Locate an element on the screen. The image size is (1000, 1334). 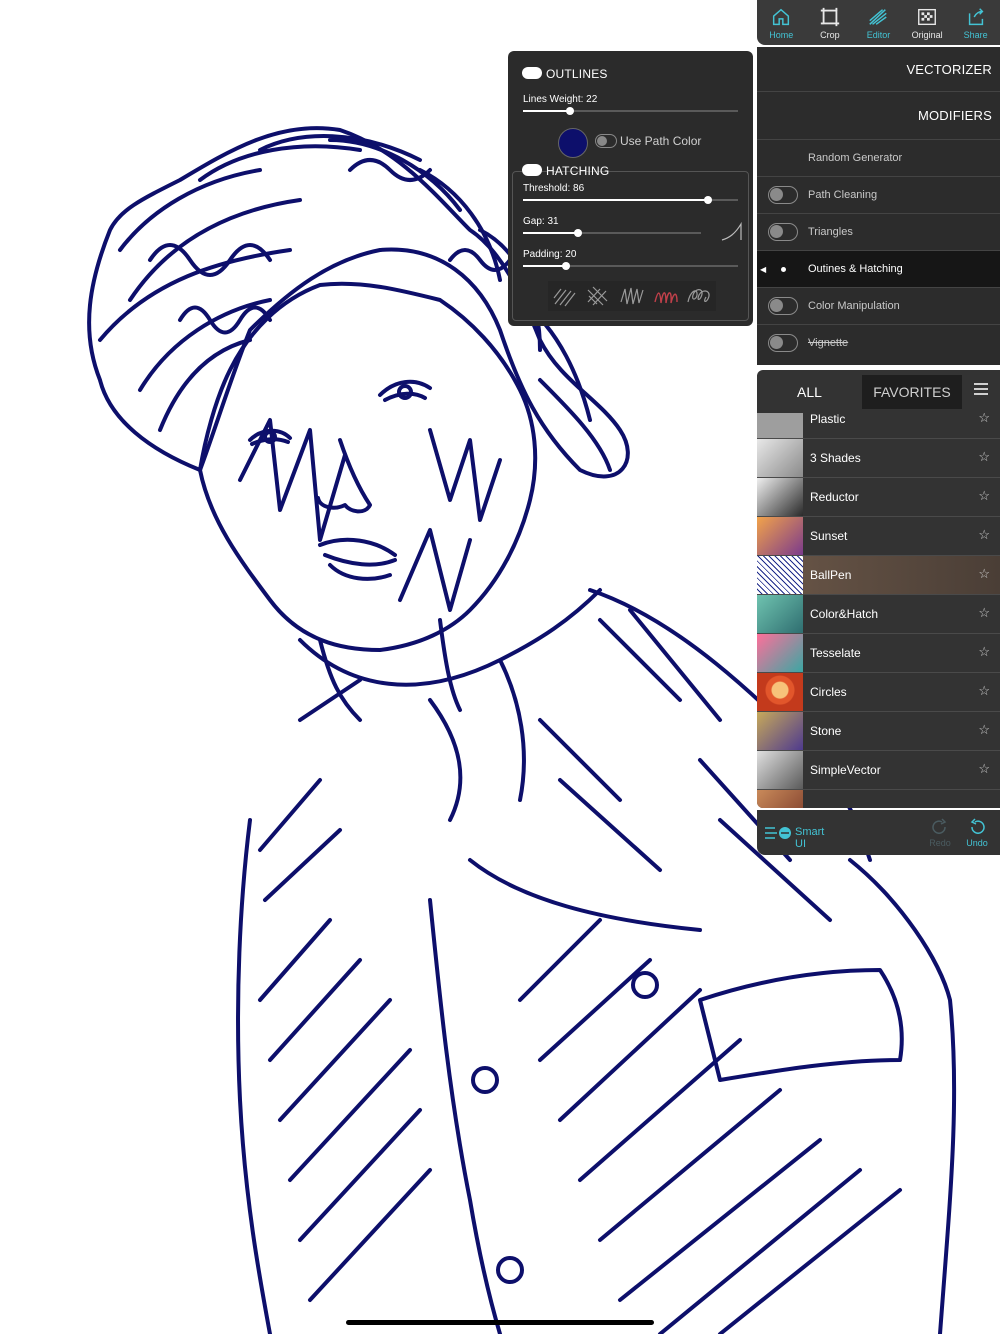
padding-handle is located at coordinates (566, 266).